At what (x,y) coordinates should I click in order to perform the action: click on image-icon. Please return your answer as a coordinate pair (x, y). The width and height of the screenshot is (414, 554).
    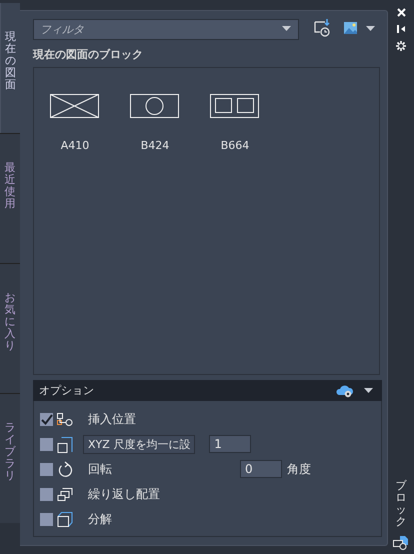
    Looking at the image, I should click on (350, 28).